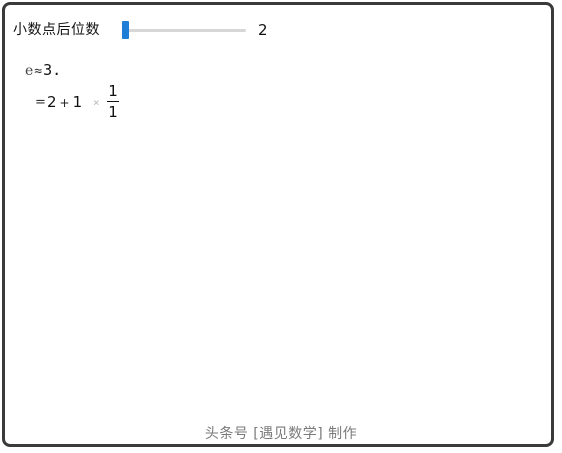  I want to click on footer-credit: 头条号 [遇见数学] 制作, so click(281, 434).